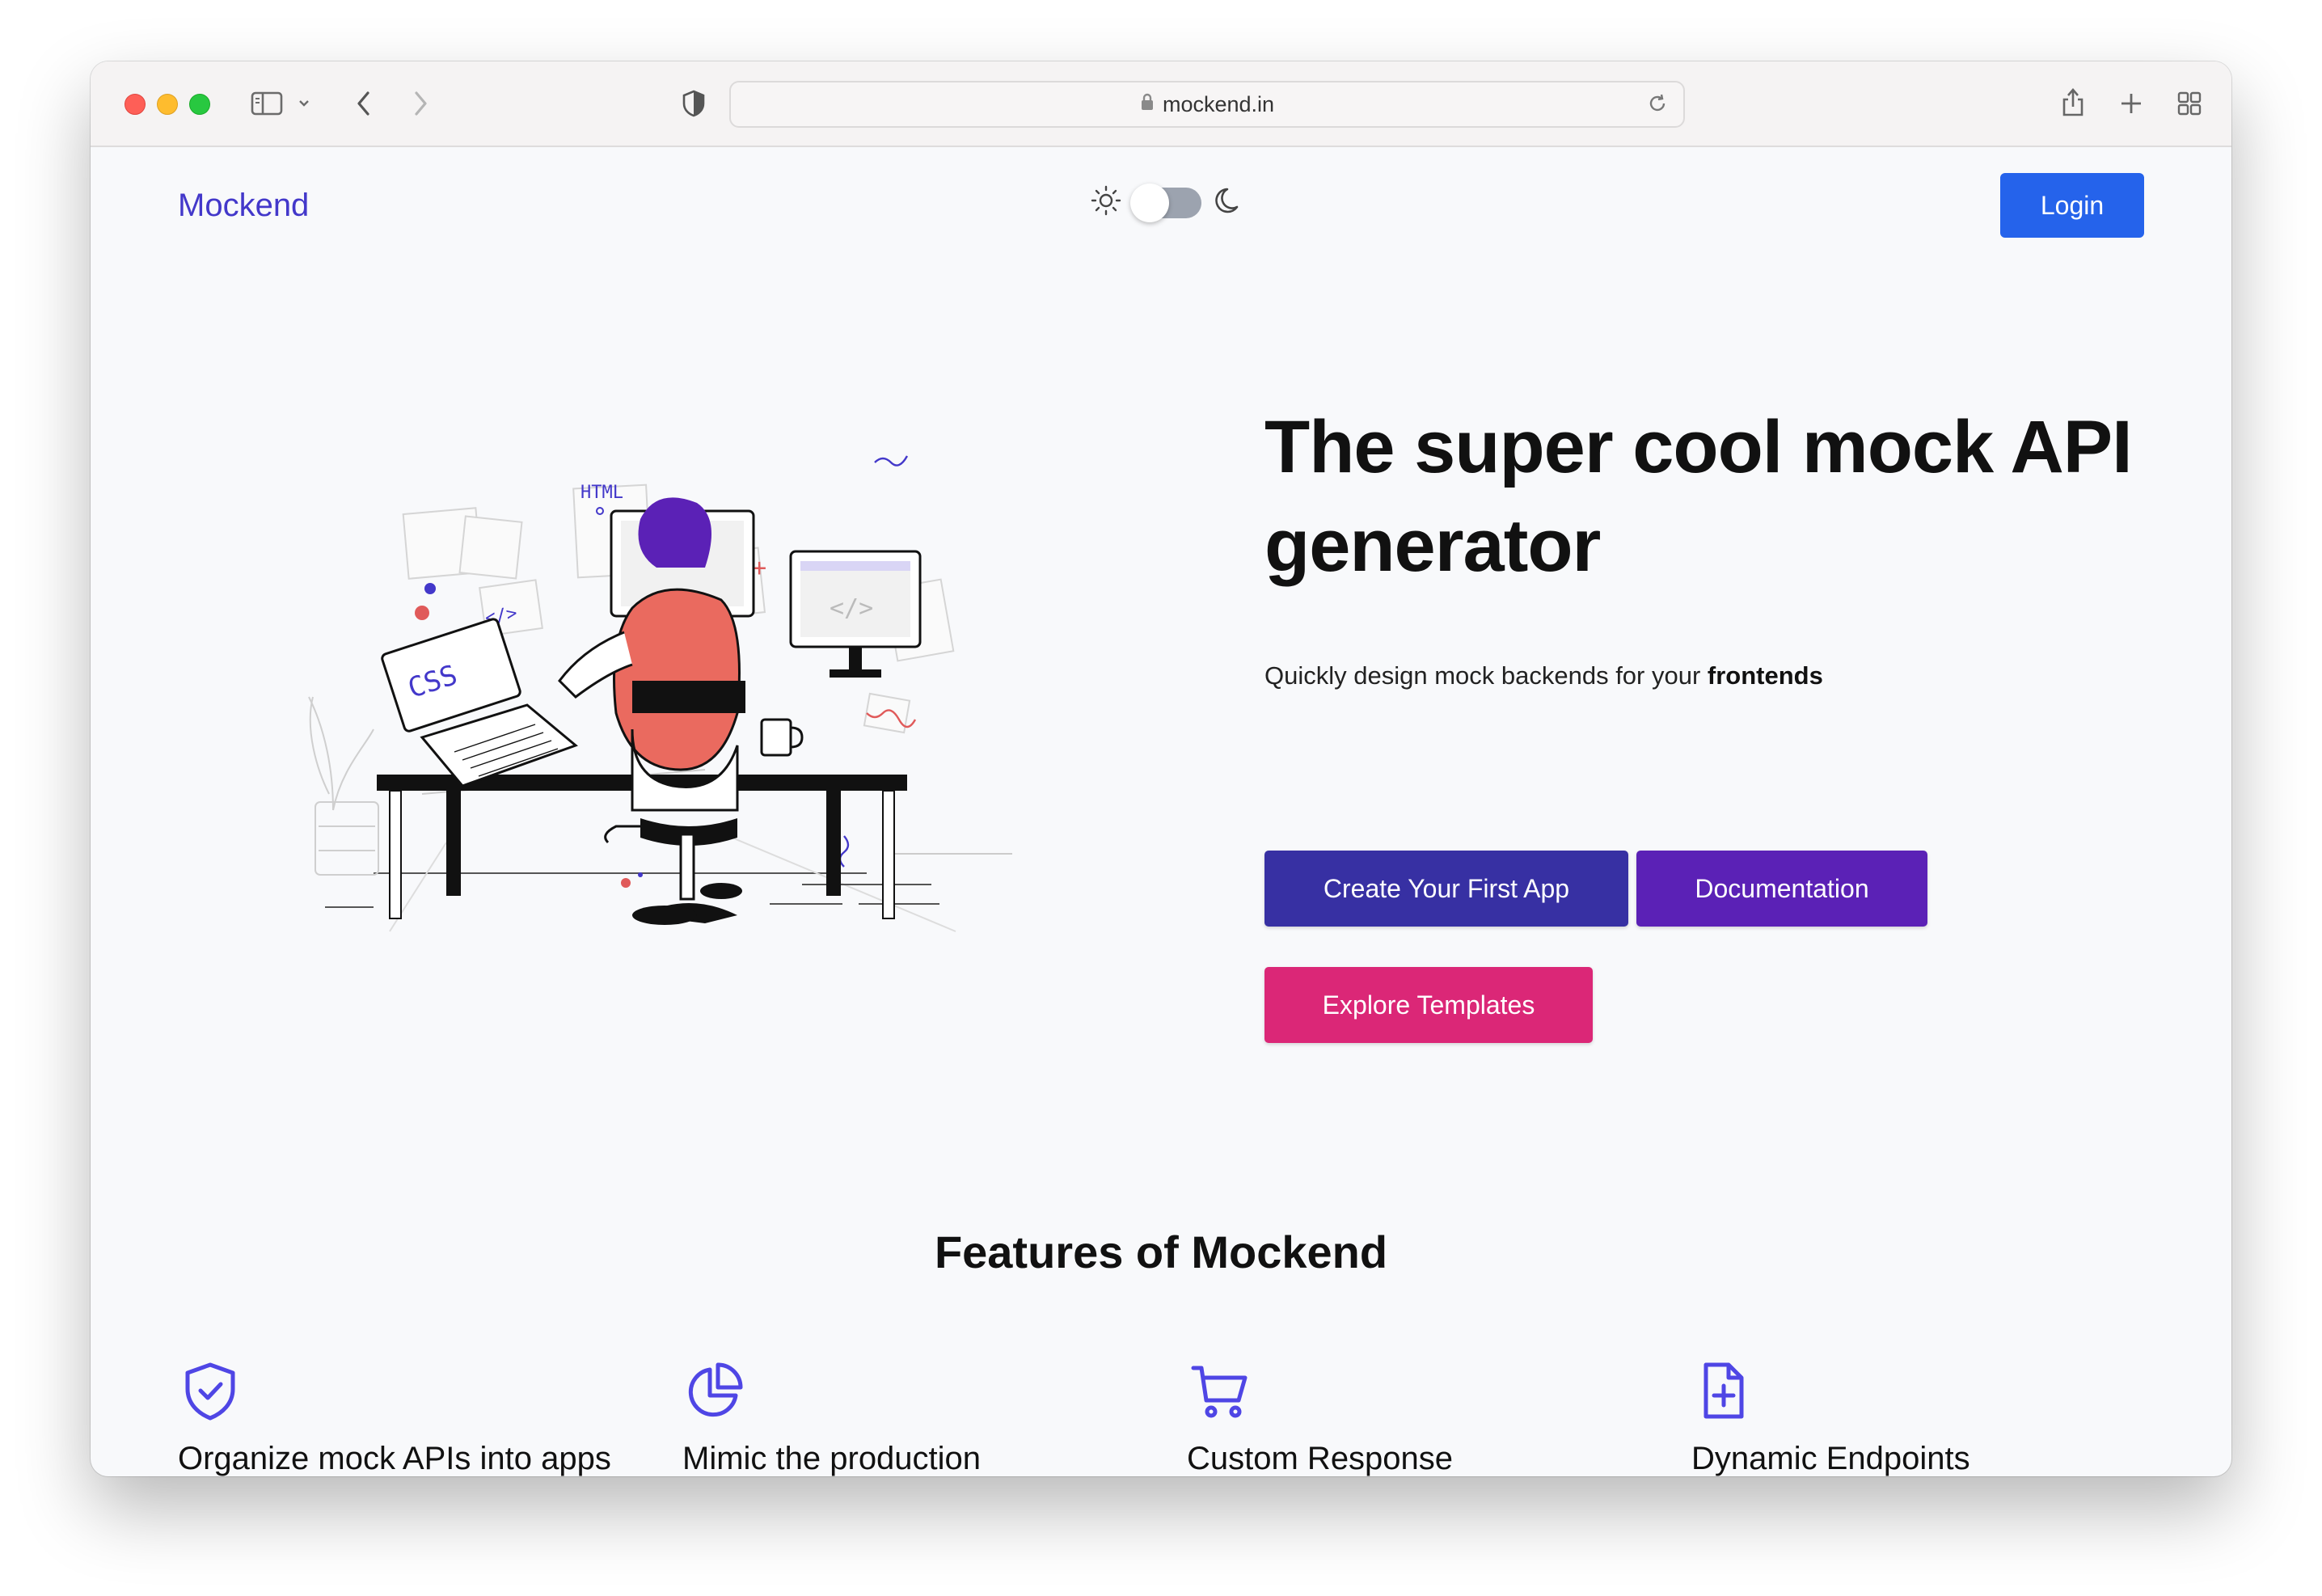 This screenshot has width=2322, height=1596. What do you see at coordinates (1698, 496) in the screenshot?
I see `hero-title: The super cool mock API generator` at bounding box center [1698, 496].